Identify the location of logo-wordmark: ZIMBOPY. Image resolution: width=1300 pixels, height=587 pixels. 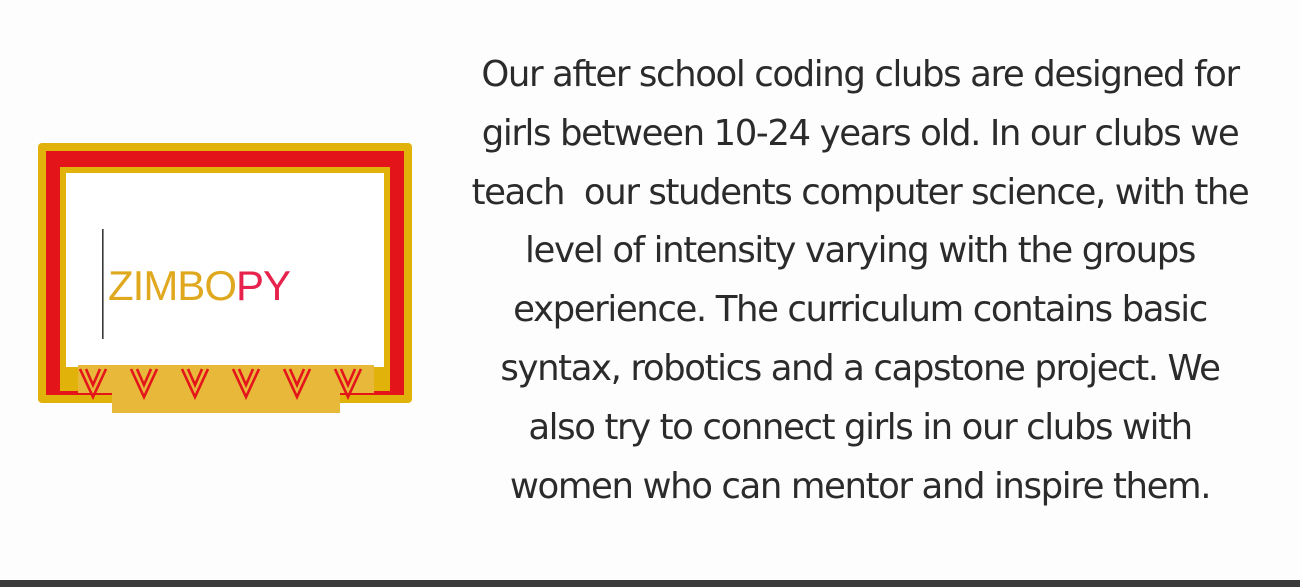
(199, 285).